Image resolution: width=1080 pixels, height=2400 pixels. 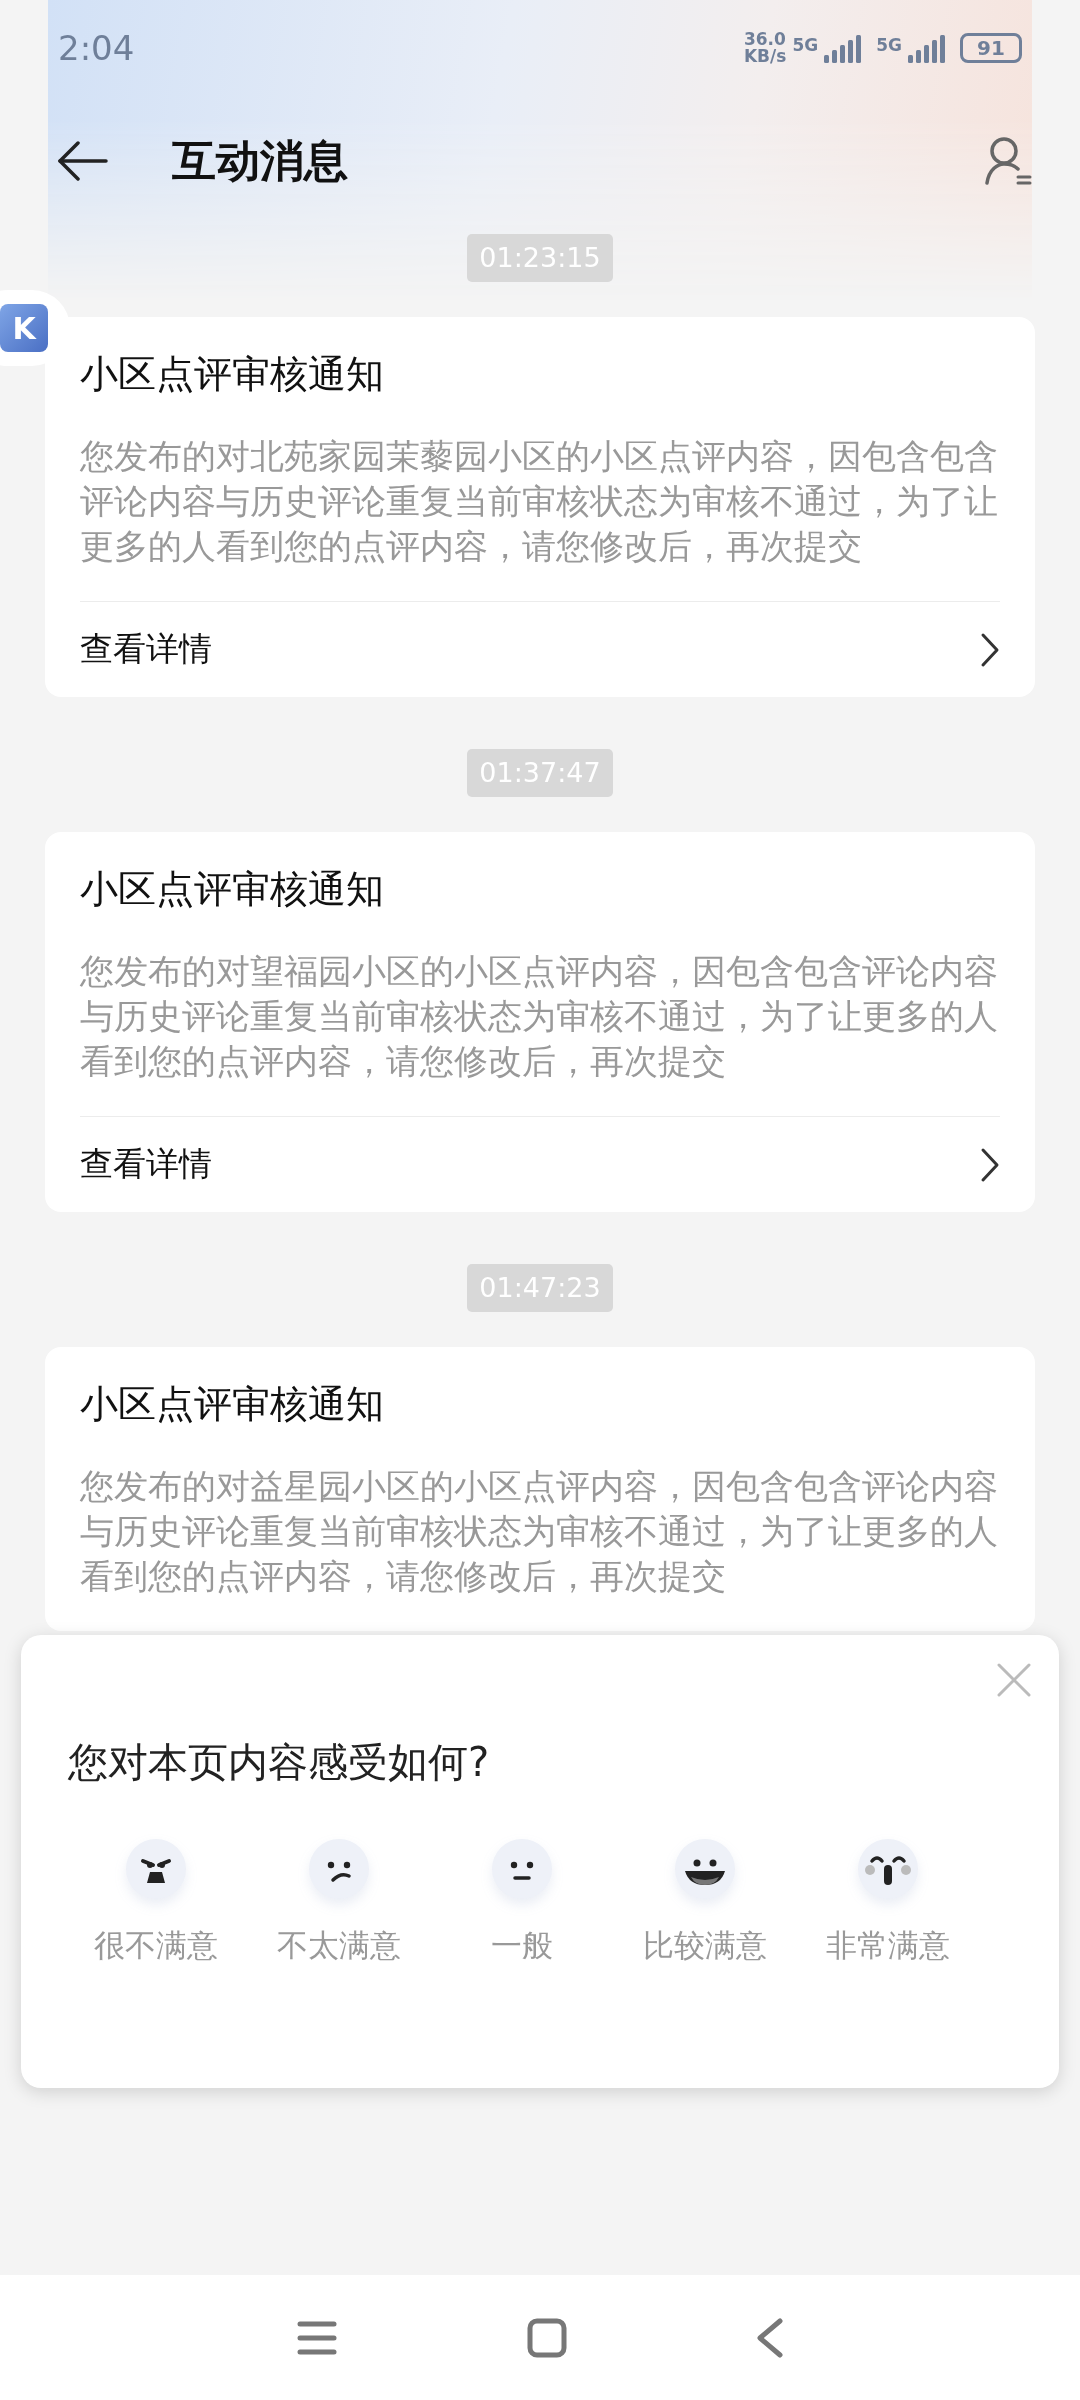 I want to click on message-text: 您发布的对益星园小区的小区点评内容，因包含包含评论内容与历史评论重复当前审核状态为审核不通过，为了让更多的人看到您的点评内容，请您修改后，再次提交, so click(x=539, y=1532).